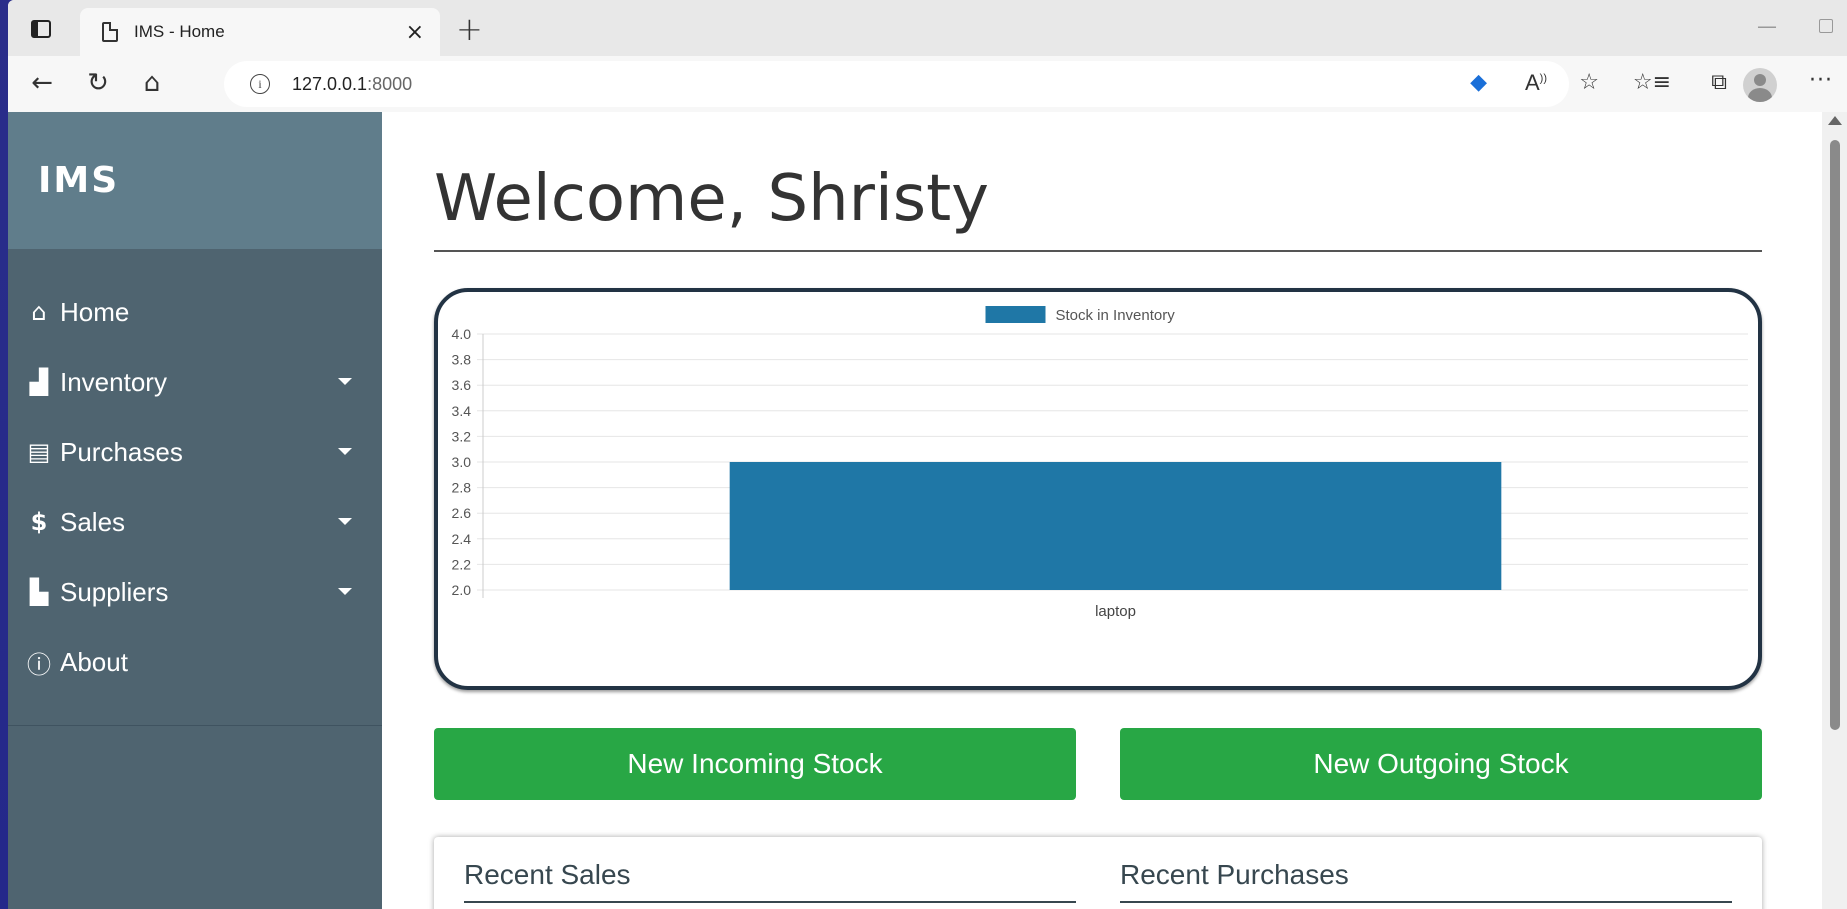  Describe the element at coordinates (462, 564) in the screenshot. I see `y-tick-label: 2.2` at that location.